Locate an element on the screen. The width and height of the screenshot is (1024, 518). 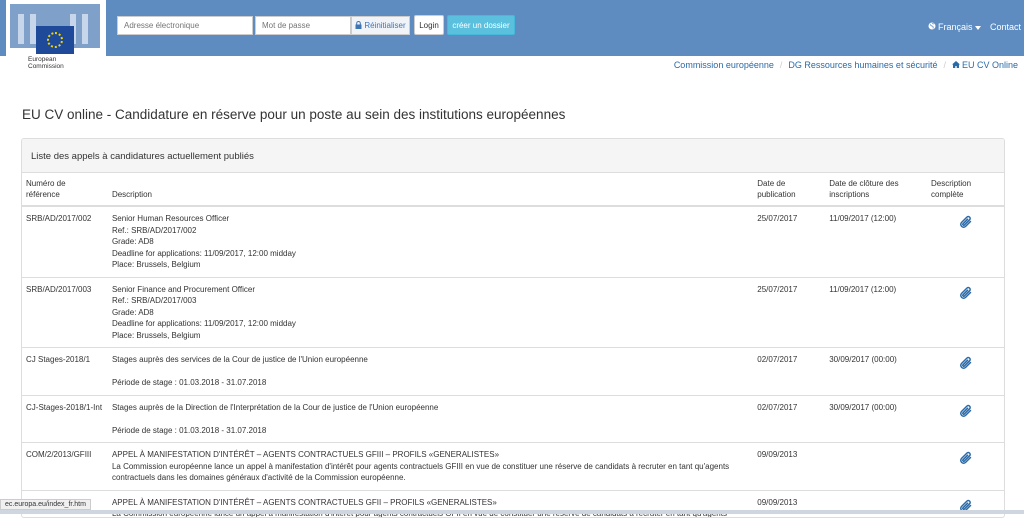
reference-cell: CJ-Stages-2018/1-Int is located at coordinates (65, 418).